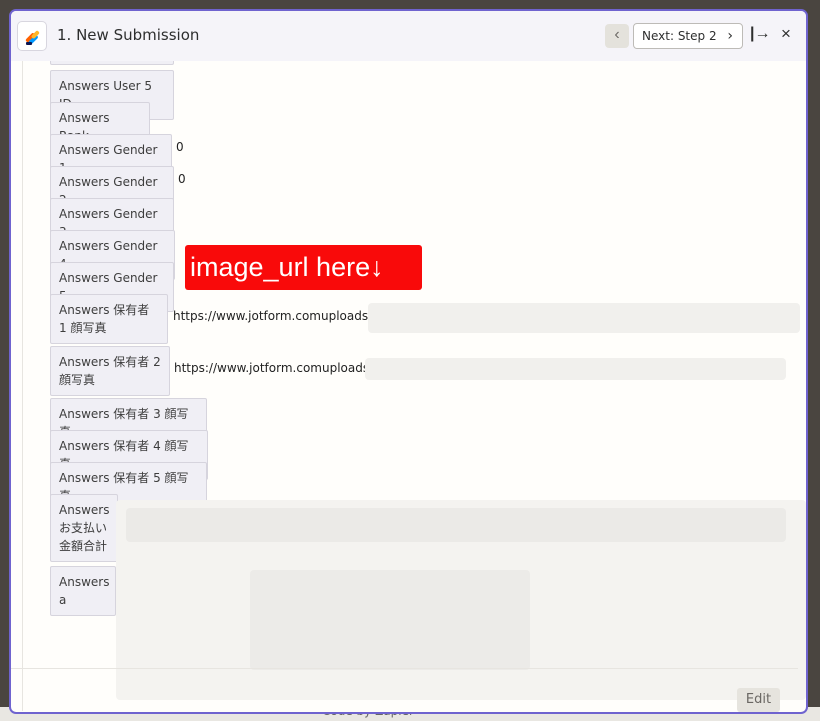  I want to click on image-url-value: https://www.jotform.comuploads/, so click(274, 368).